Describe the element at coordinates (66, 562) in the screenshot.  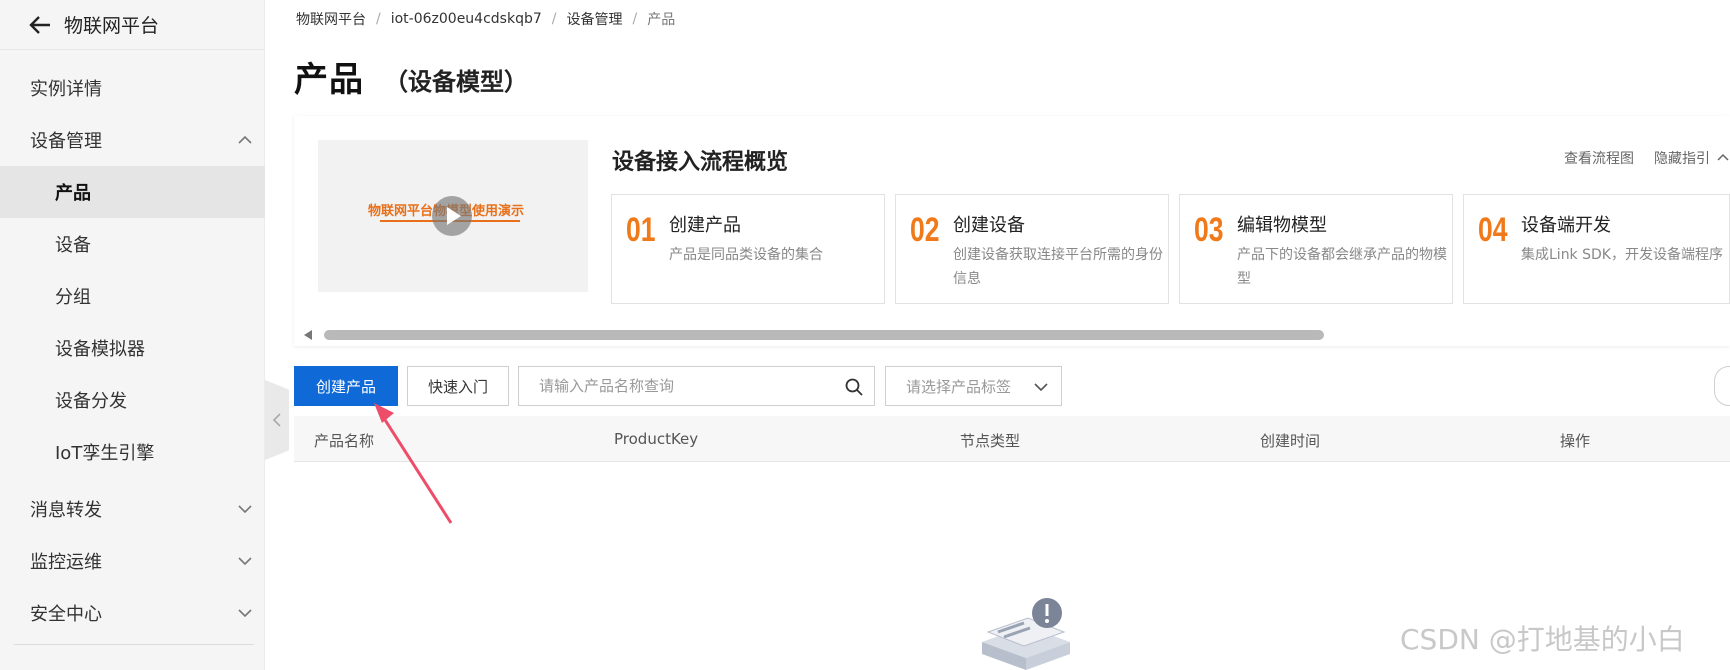
I see `sidebar-item-label: 监控运维` at that location.